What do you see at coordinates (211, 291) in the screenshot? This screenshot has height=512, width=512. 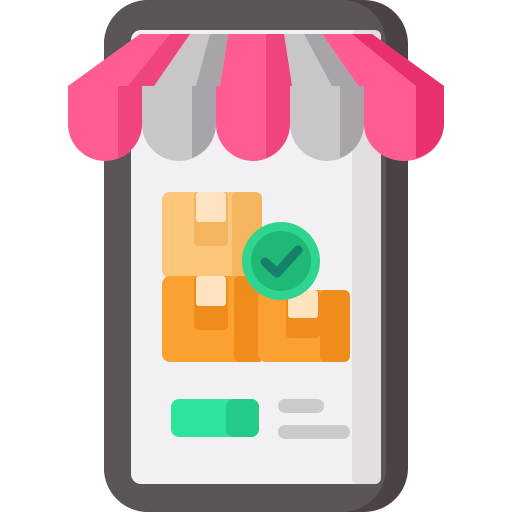 I see `box-bottom-left-tape-light` at bounding box center [211, 291].